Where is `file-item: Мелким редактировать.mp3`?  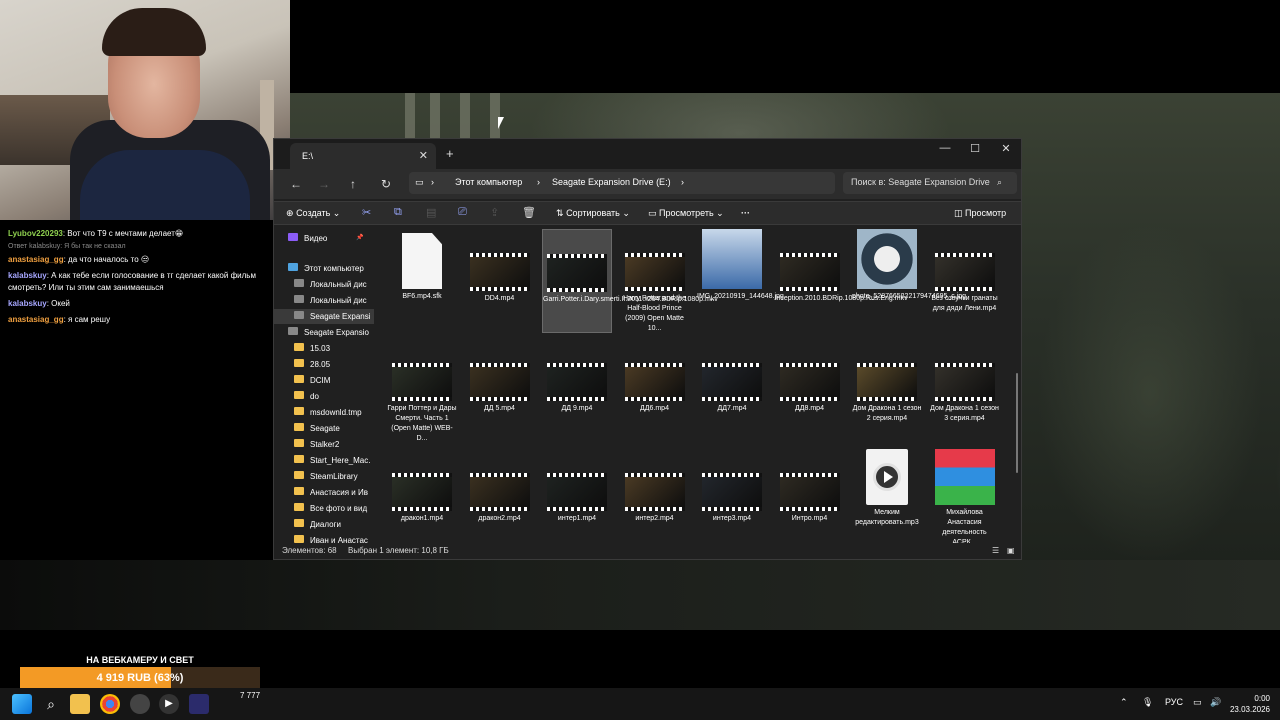 file-item: Мелким редактировать.mp3 is located at coordinates (887, 496).